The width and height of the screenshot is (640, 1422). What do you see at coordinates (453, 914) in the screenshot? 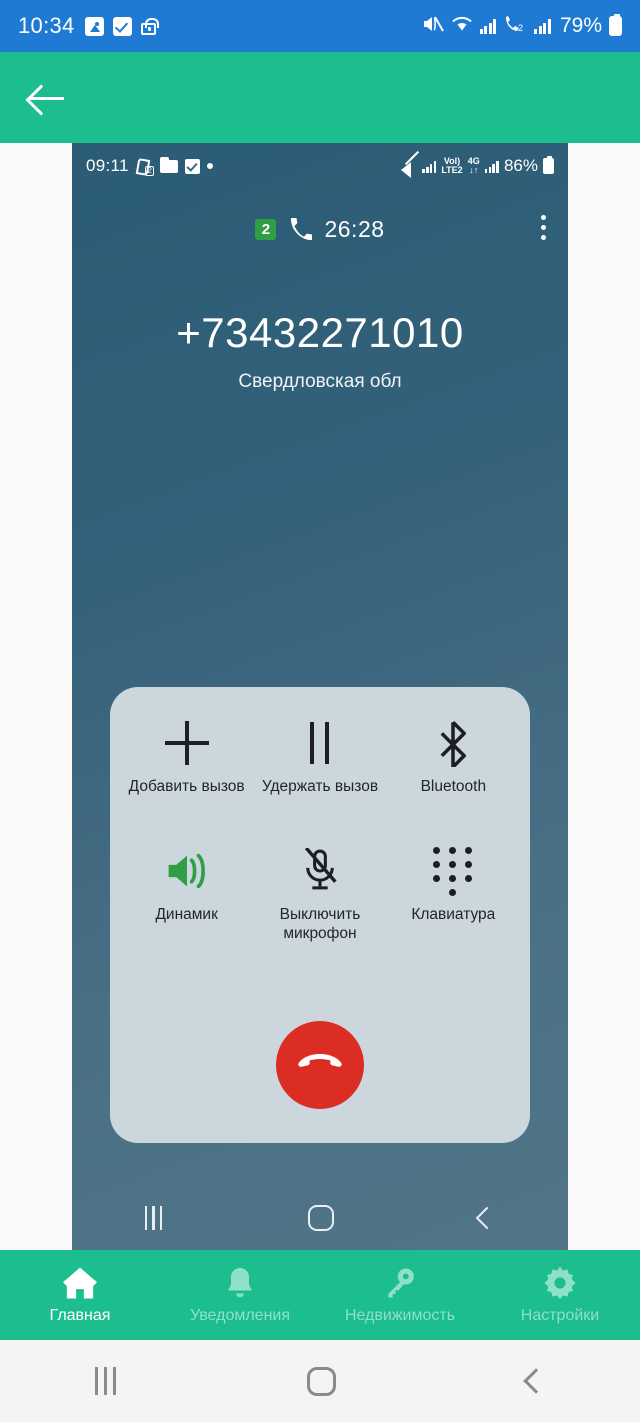
I see `keypad-label: Клавиатура` at bounding box center [453, 914].